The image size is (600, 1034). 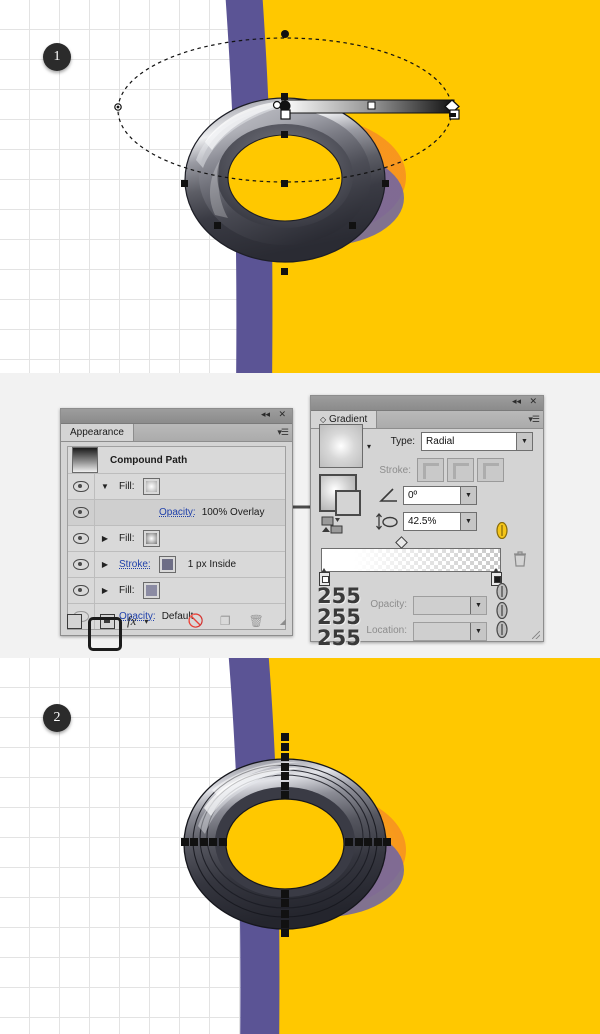 What do you see at coordinates (105, 486) in the screenshot?
I see `triangle-down-icon: ▼` at bounding box center [105, 486].